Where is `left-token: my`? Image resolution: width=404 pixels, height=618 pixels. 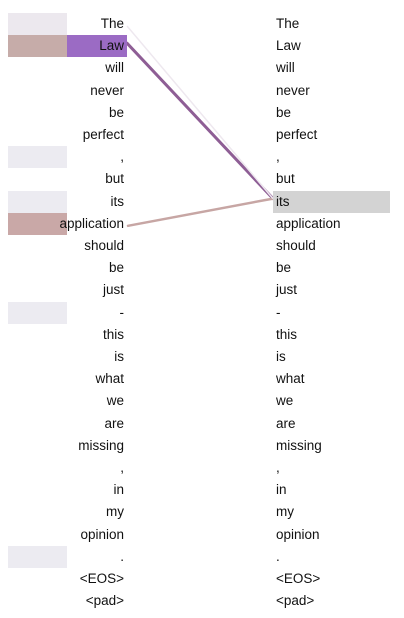
left-token: my is located at coordinates (115, 512).